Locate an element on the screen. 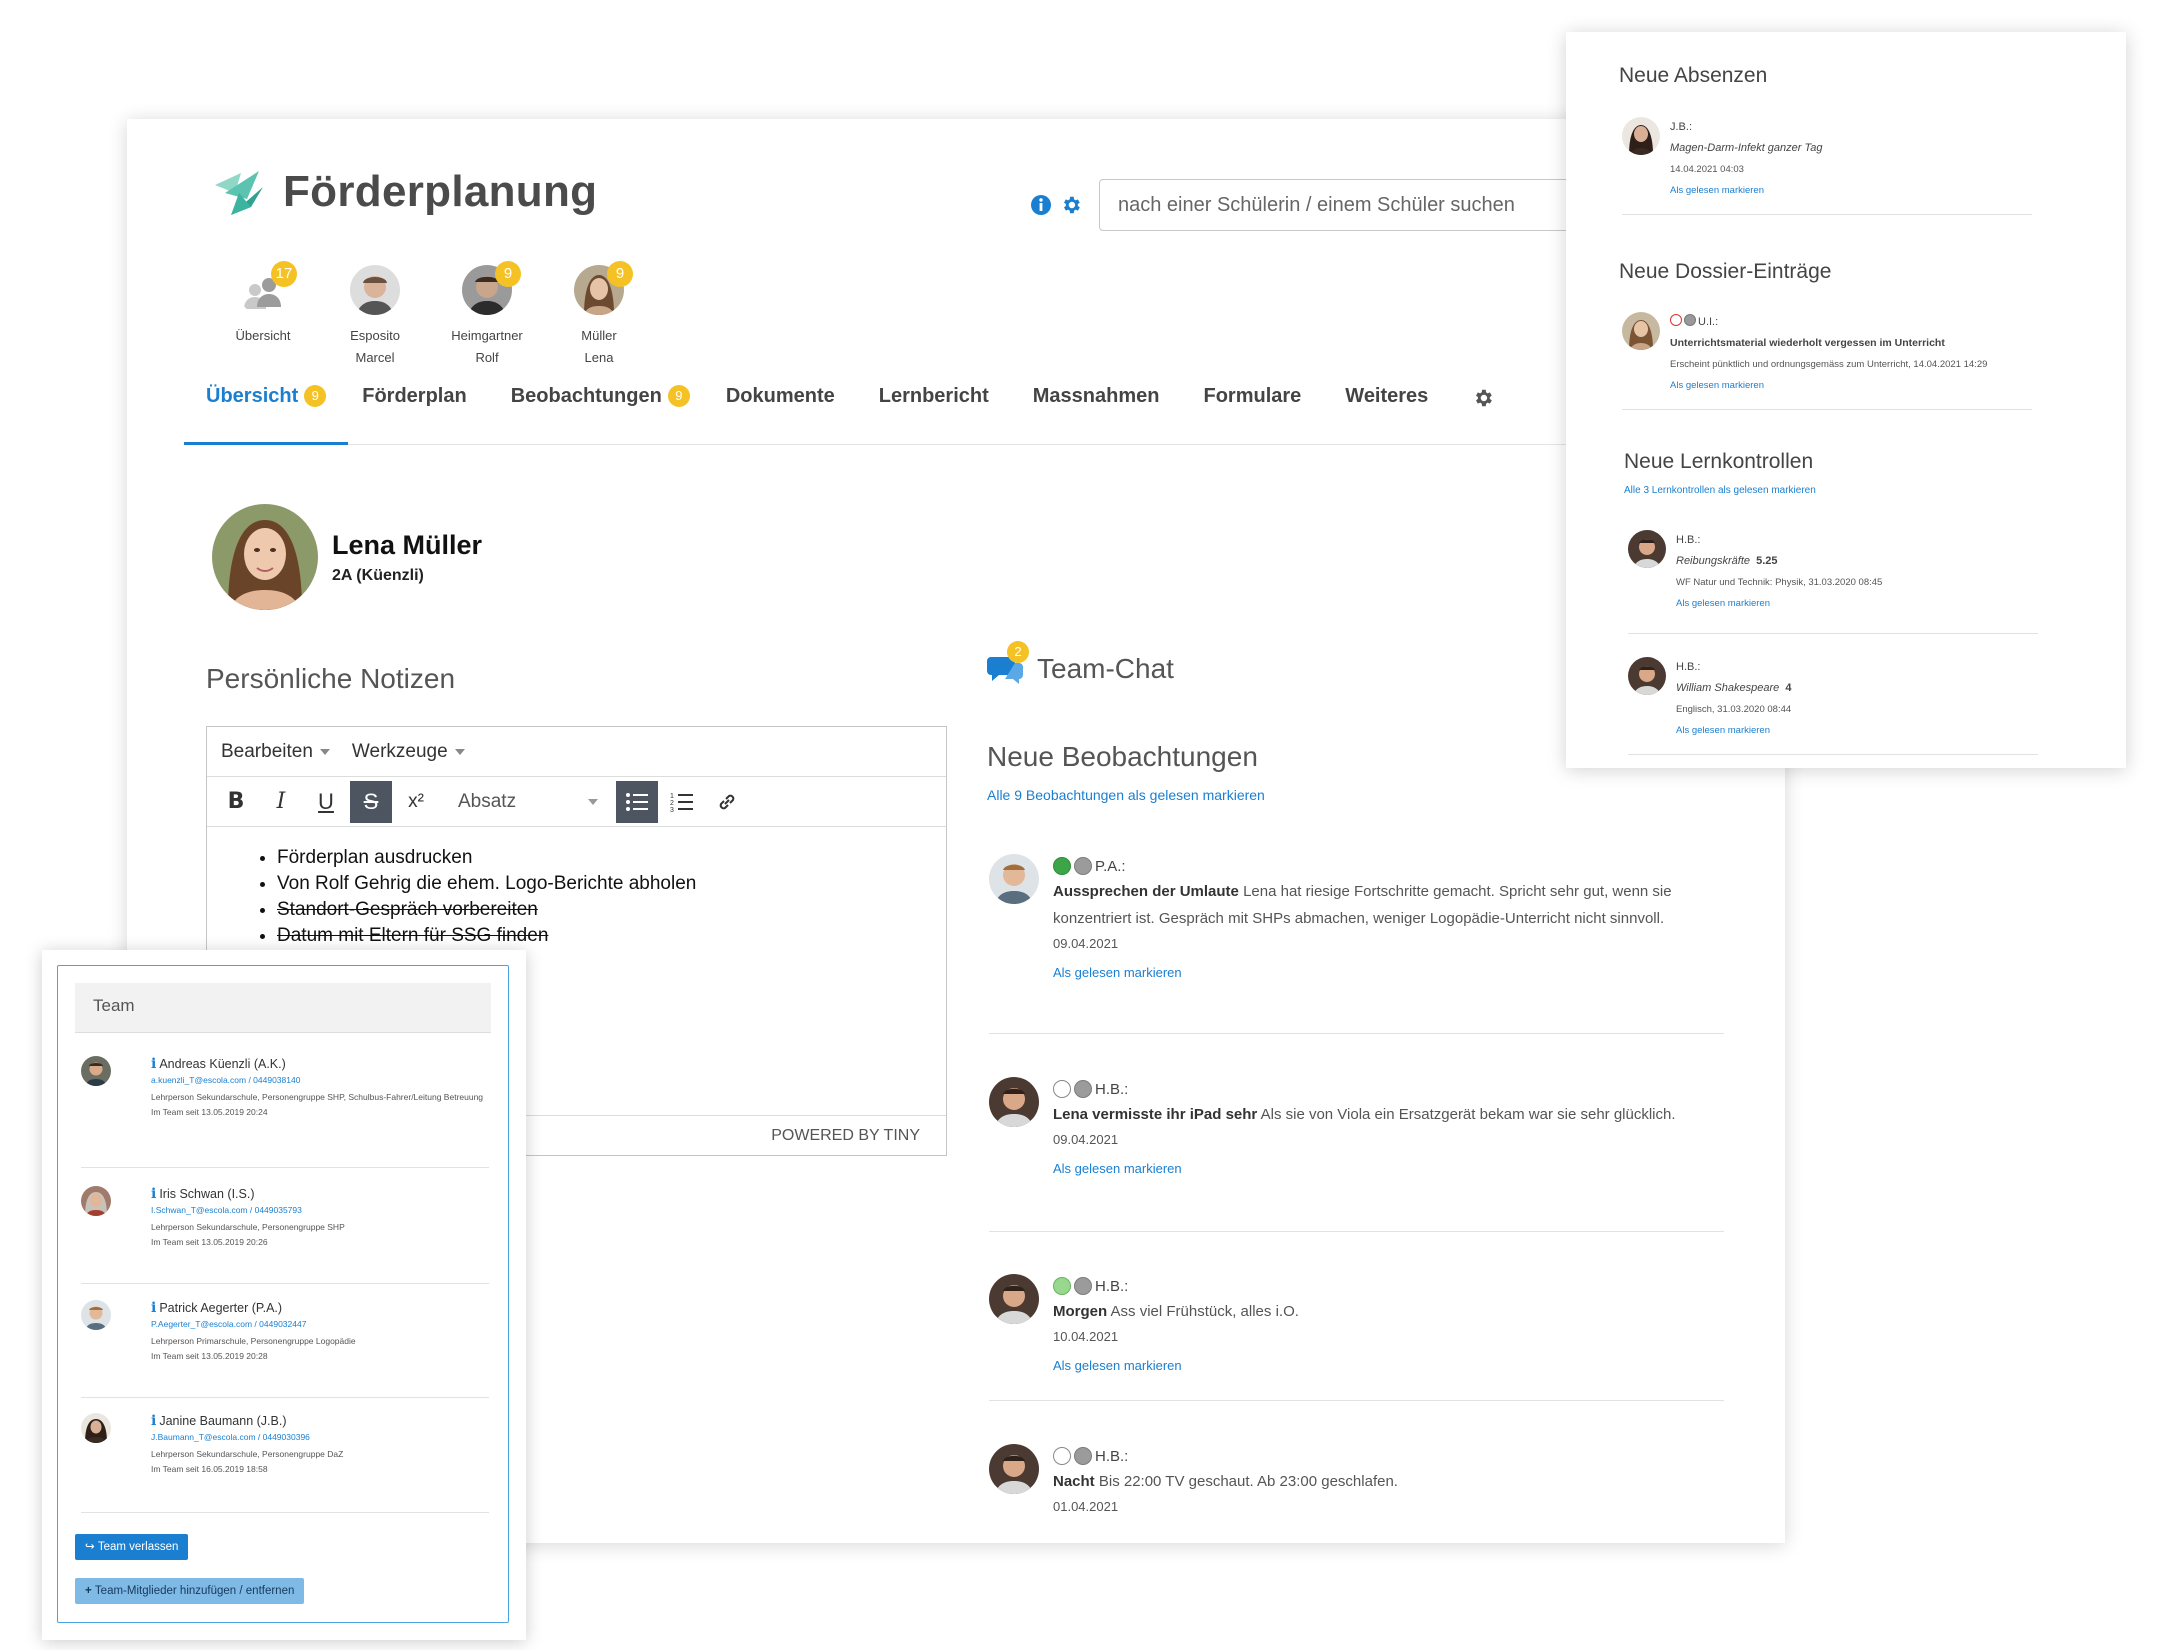  test-author: H.B.: is located at coordinates (1688, 667).